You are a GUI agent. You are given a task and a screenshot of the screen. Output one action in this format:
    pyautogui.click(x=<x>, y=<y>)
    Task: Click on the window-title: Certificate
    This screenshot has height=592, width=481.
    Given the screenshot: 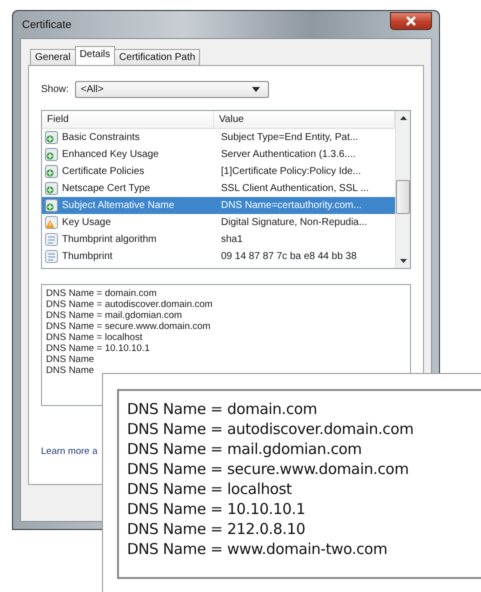 What is the action you would take?
    pyautogui.click(x=46, y=24)
    